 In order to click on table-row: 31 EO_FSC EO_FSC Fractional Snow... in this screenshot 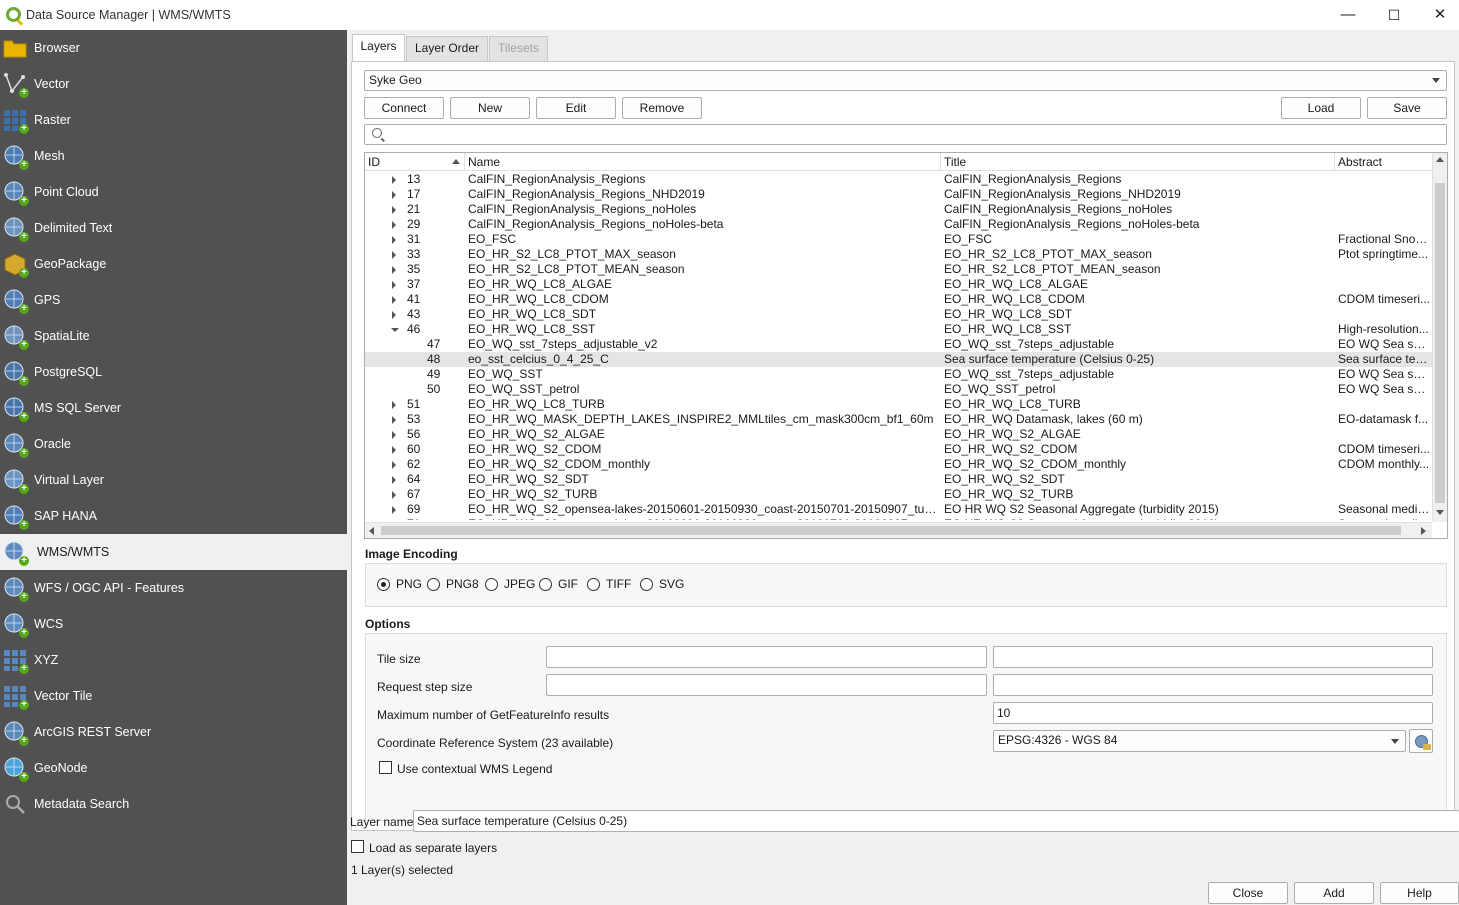, I will do `click(898, 239)`.